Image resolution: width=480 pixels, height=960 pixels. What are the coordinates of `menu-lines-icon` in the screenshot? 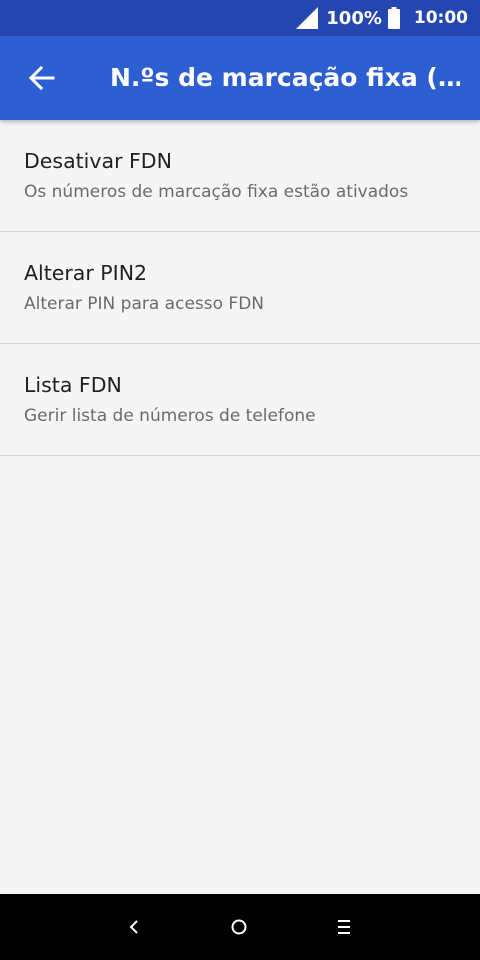 It's located at (344, 927).